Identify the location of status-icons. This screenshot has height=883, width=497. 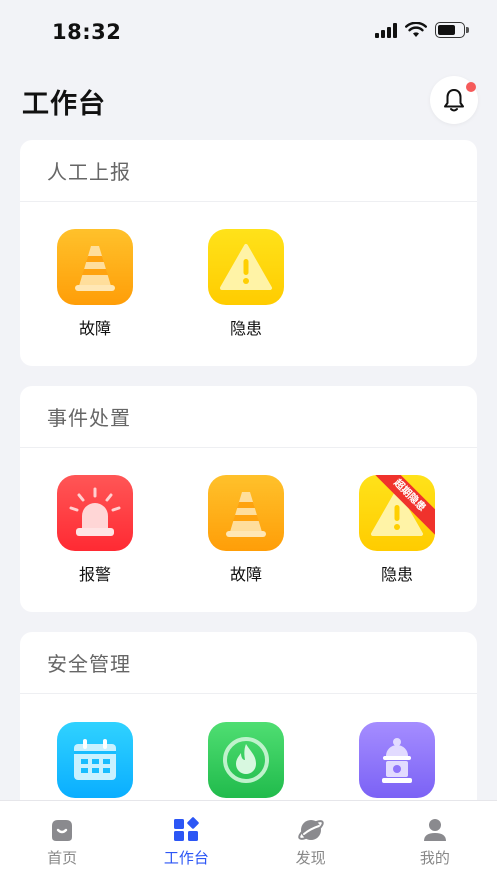
(422, 30).